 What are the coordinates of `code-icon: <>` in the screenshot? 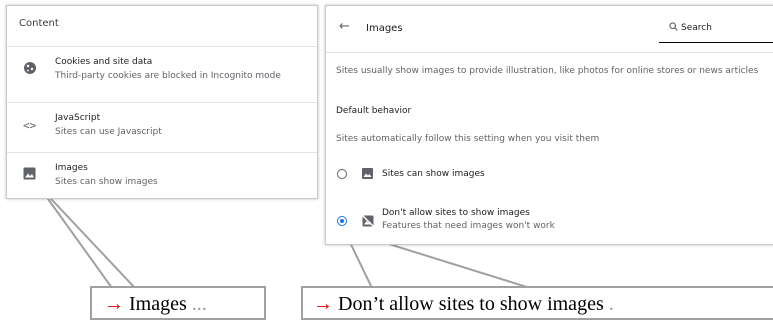 It's located at (30, 125).